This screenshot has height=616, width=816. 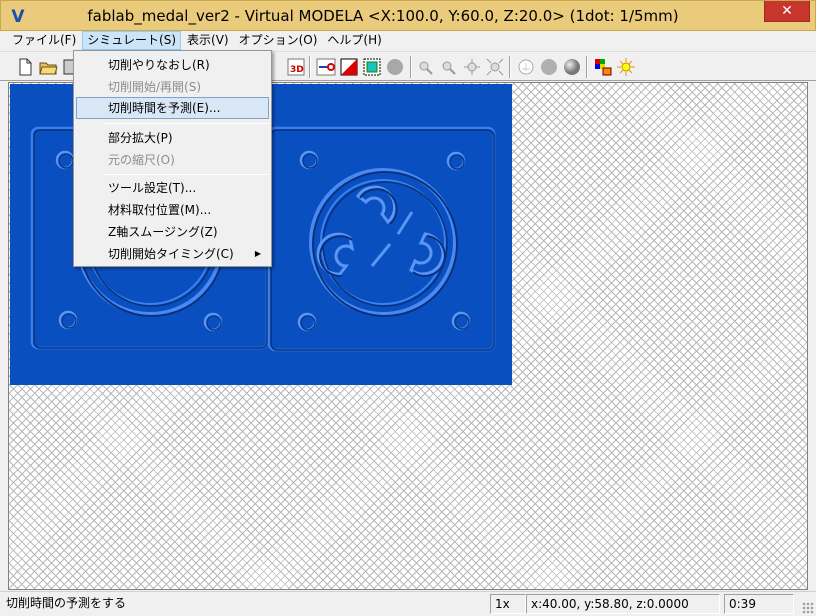 I want to click on svg-text: 3D, so click(x=297, y=70).